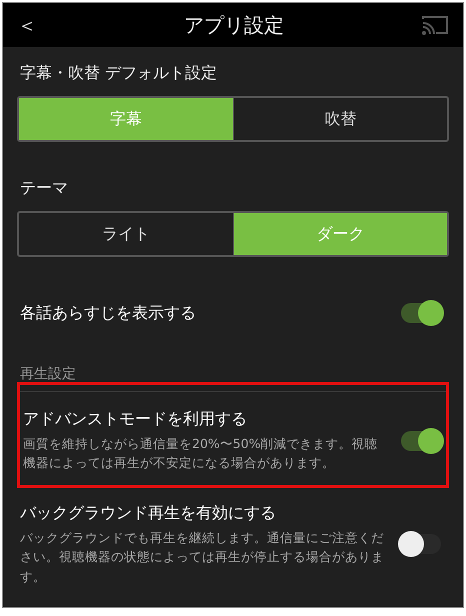 The width and height of the screenshot is (466, 616). Describe the element at coordinates (435, 25) in the screenshot. I see `cast-icon` at that location.